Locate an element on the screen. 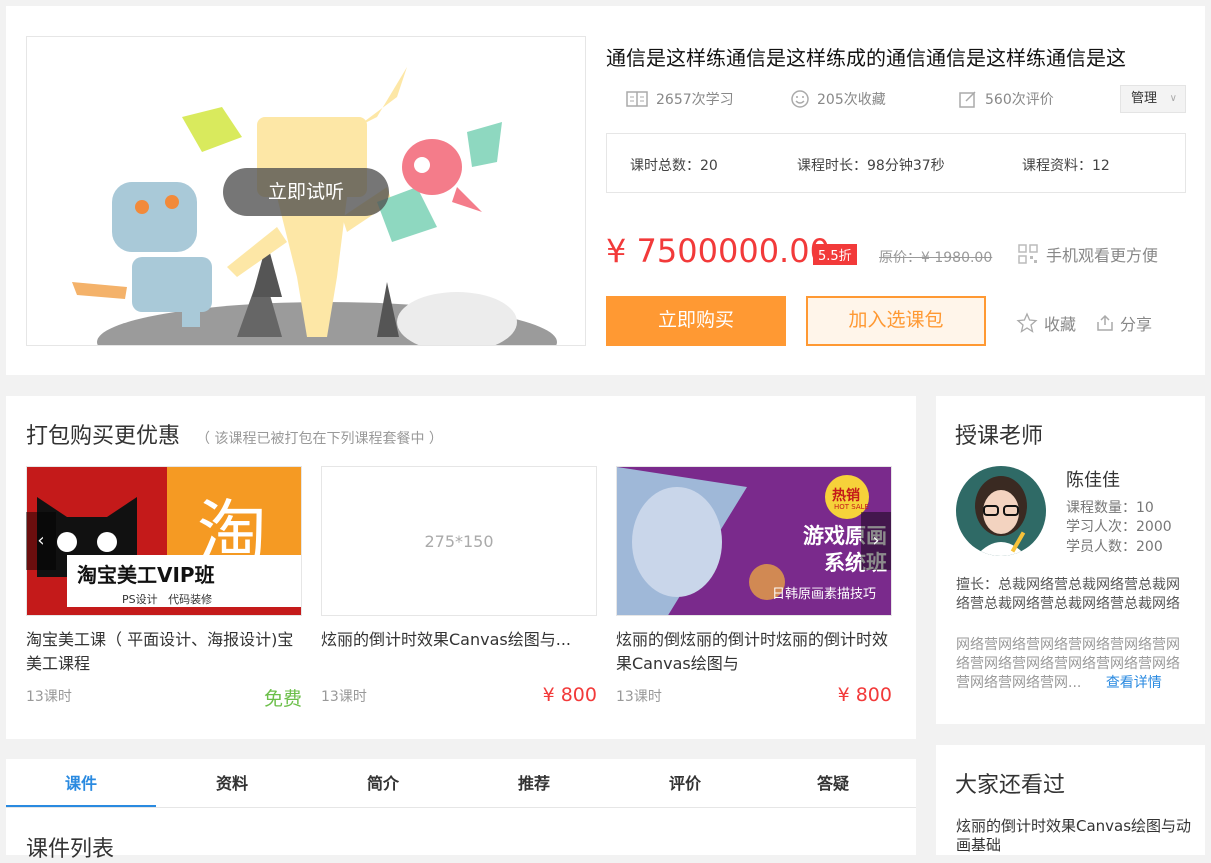 The image size is (1211, 863). bundle-course-card: 275*150 炫丽的倒计时效果Canvas绘图与... 13课时 ¥ 800 is located at coordinates (459, 586).